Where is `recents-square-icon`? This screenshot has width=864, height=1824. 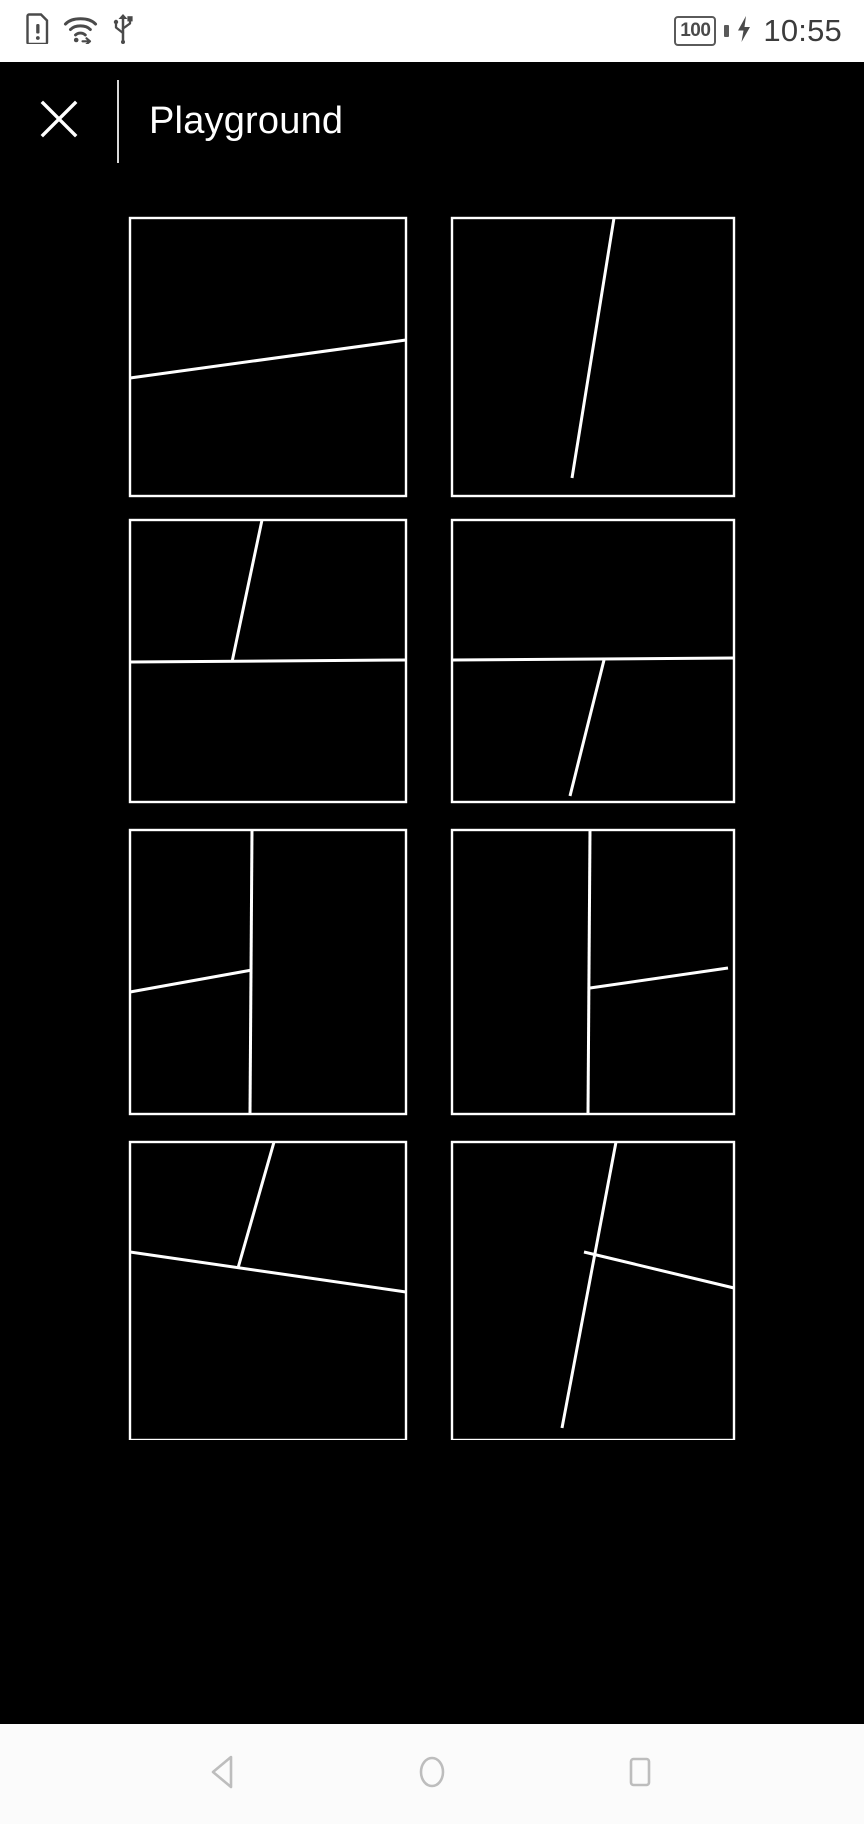
recents-square-icon is located at coordinates (640, 1774).